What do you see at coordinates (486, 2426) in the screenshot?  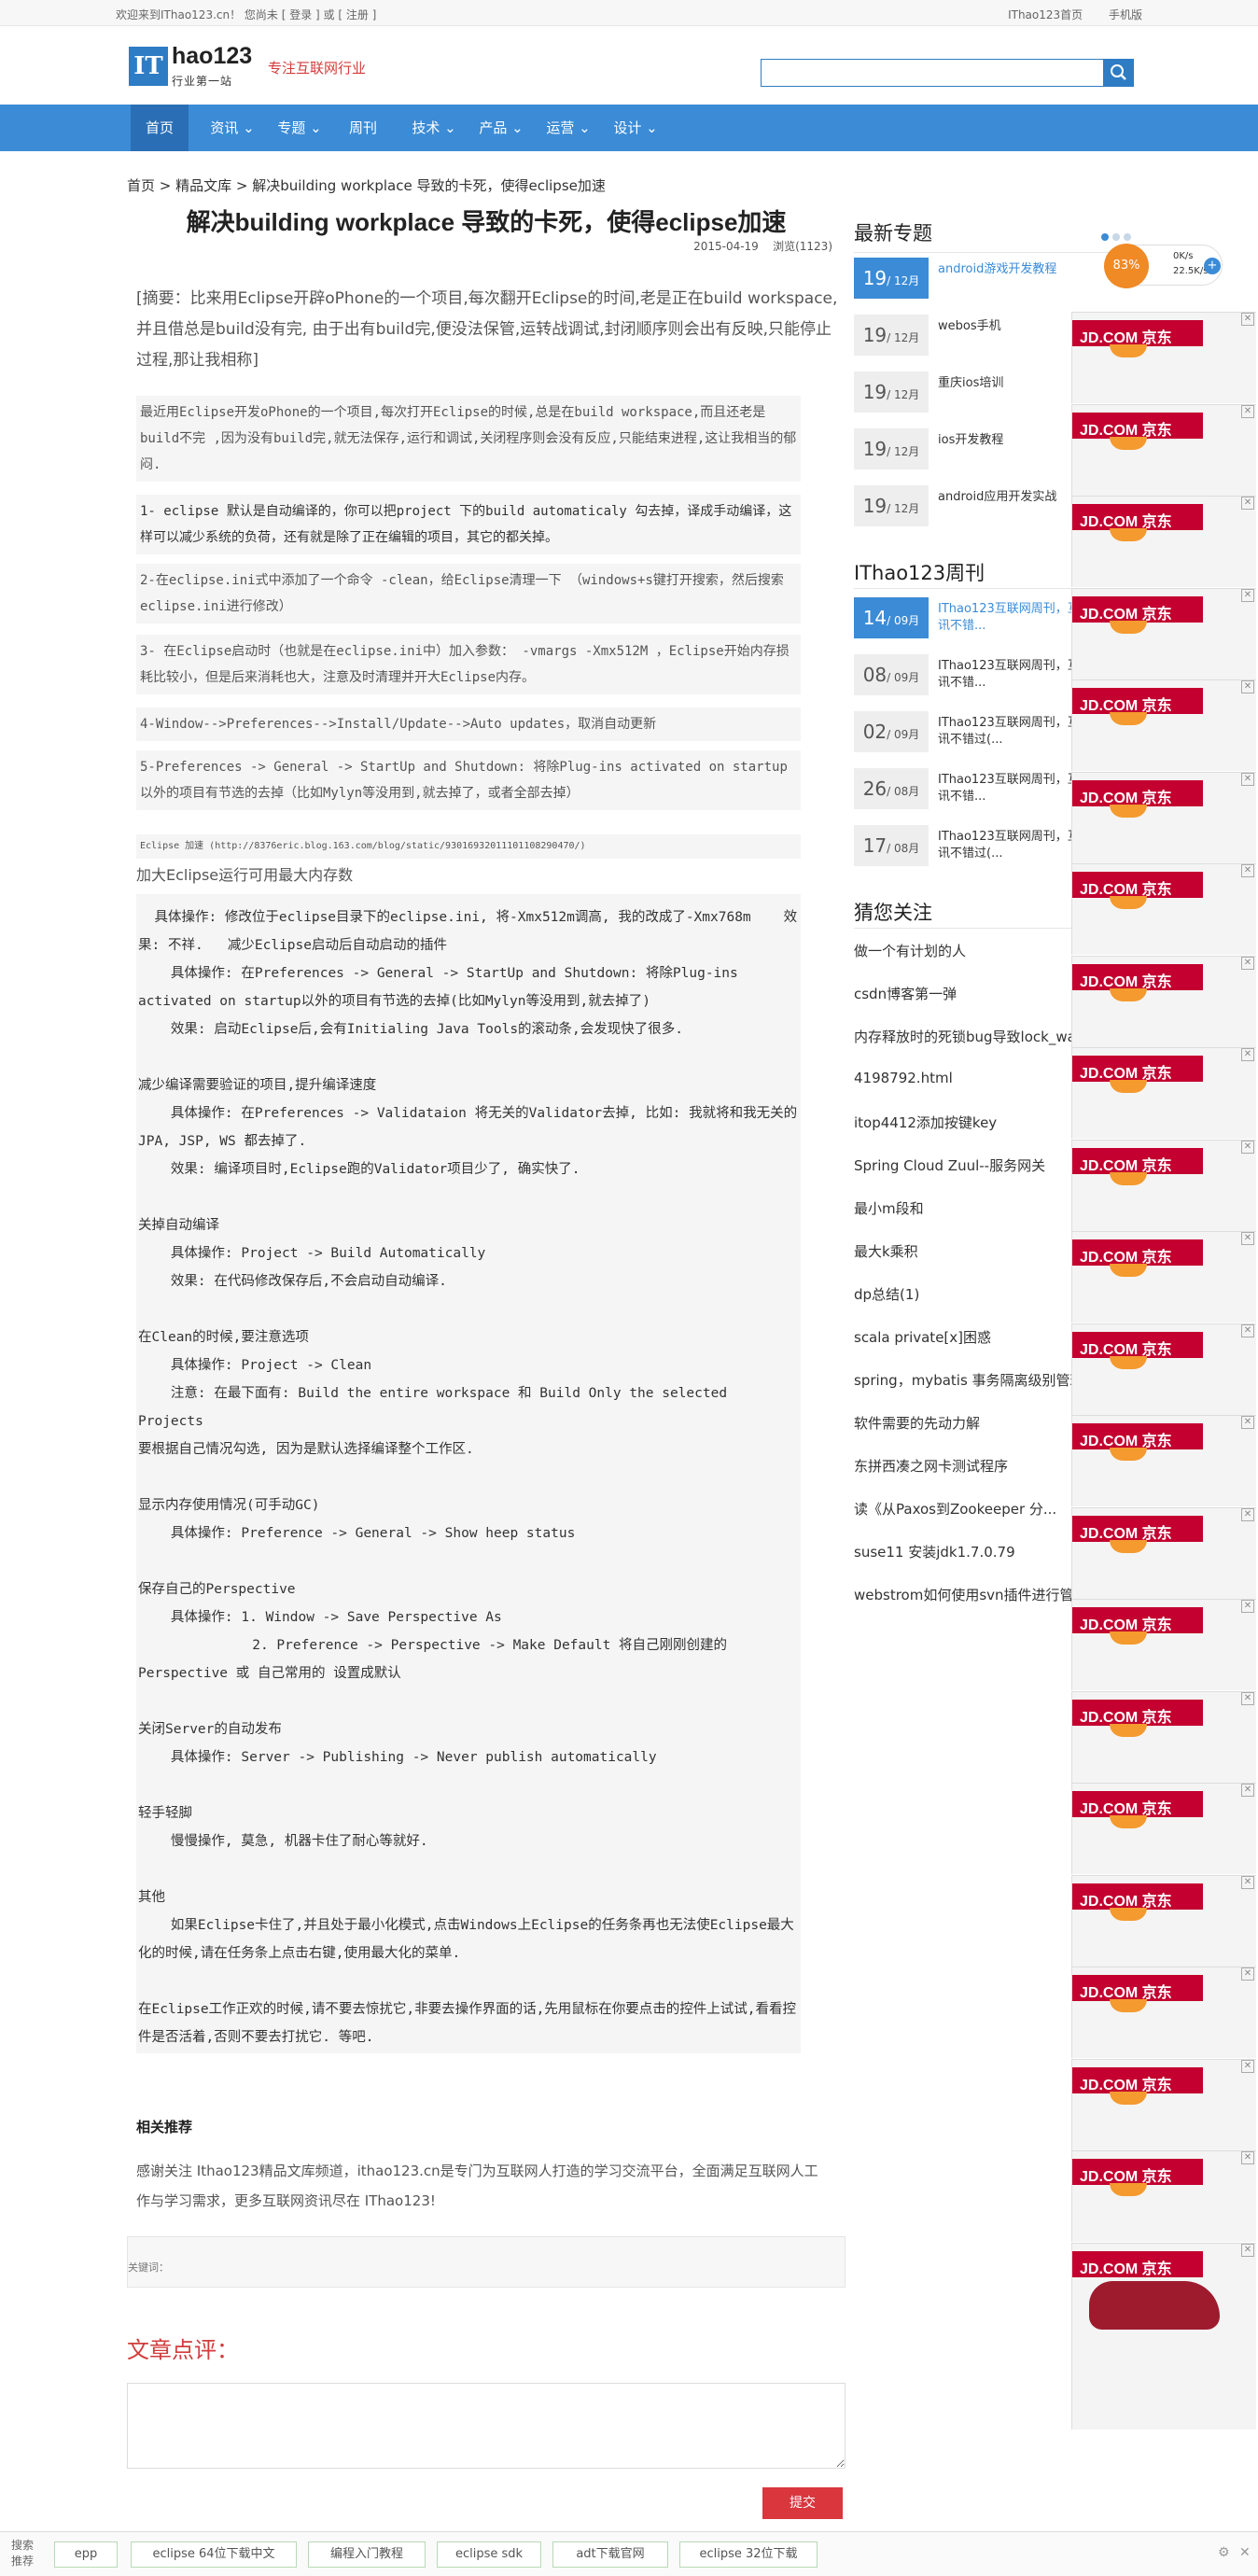 I see `comment-input` at bounding box center [486, 2426].